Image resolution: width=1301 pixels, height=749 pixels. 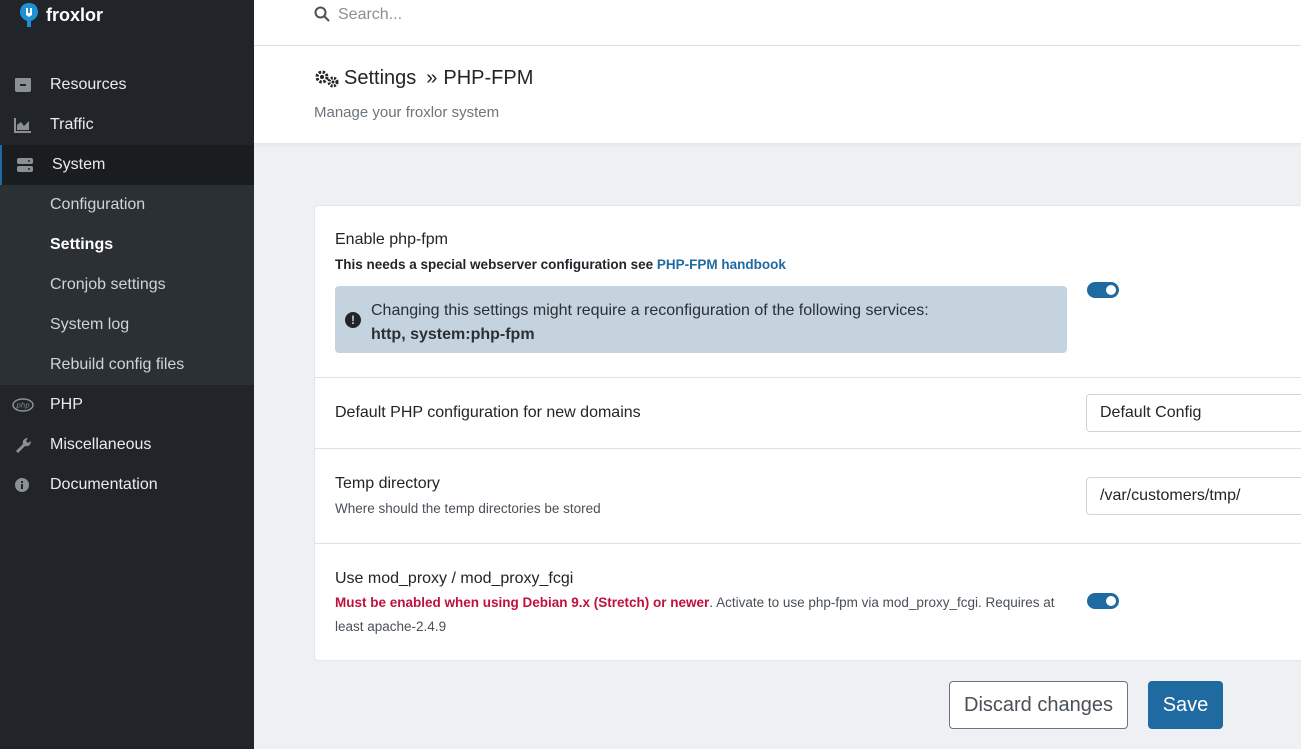 What do you see at coordinates (453, 334) in the screenshot?
I see `alert-services: http, system:php-fpm` at bounding box center [453, 334].